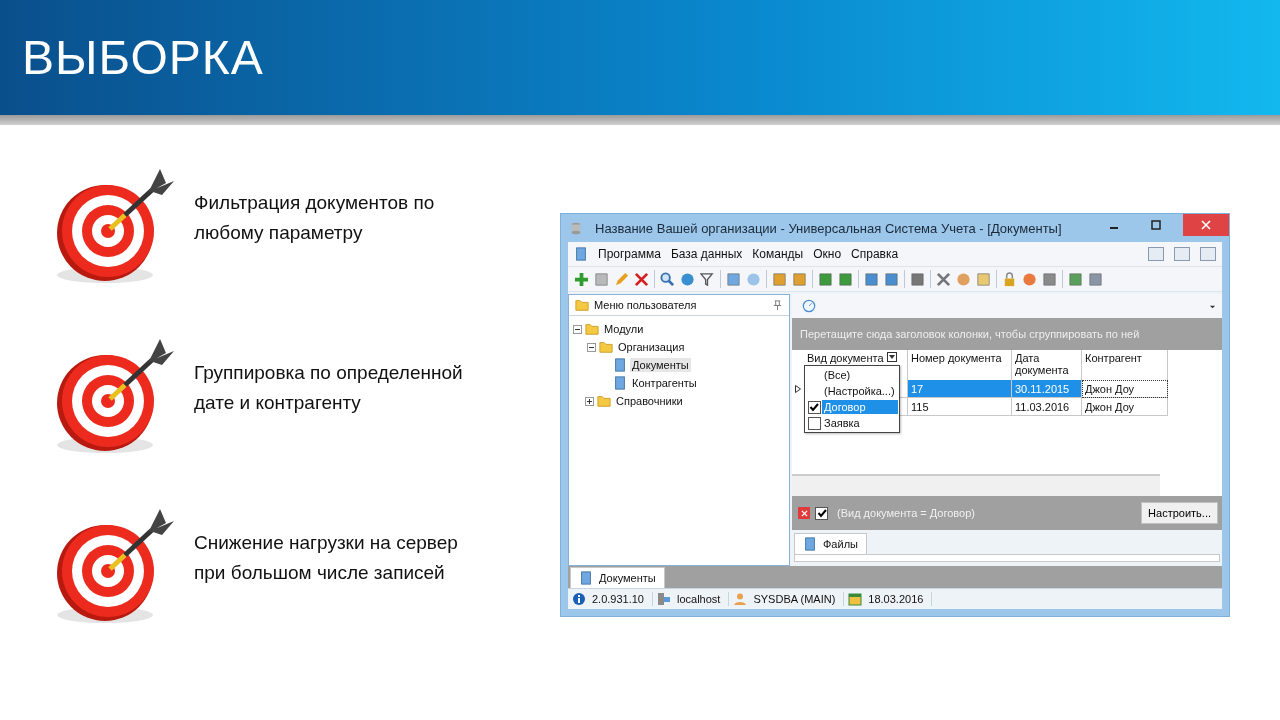 This screenshot has width=1280, height=720. I want to click on group-hint: Перетащите сюда заголовок колонки, чтобы сгруппировать по ней, so click(970, 334).